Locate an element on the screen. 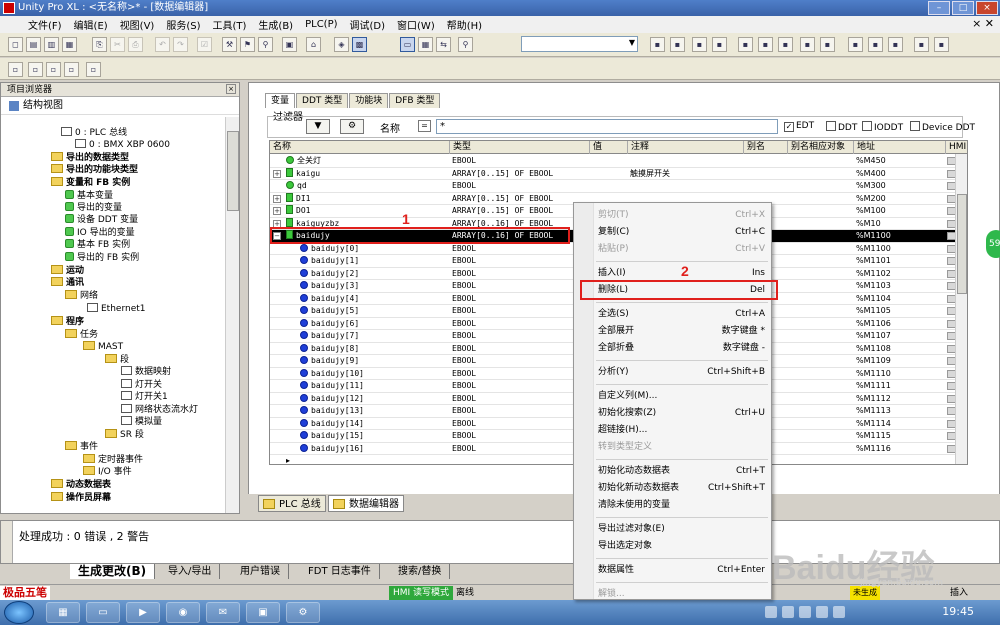  tree-node: 动态数据表 is located at coordinates (81, 485).